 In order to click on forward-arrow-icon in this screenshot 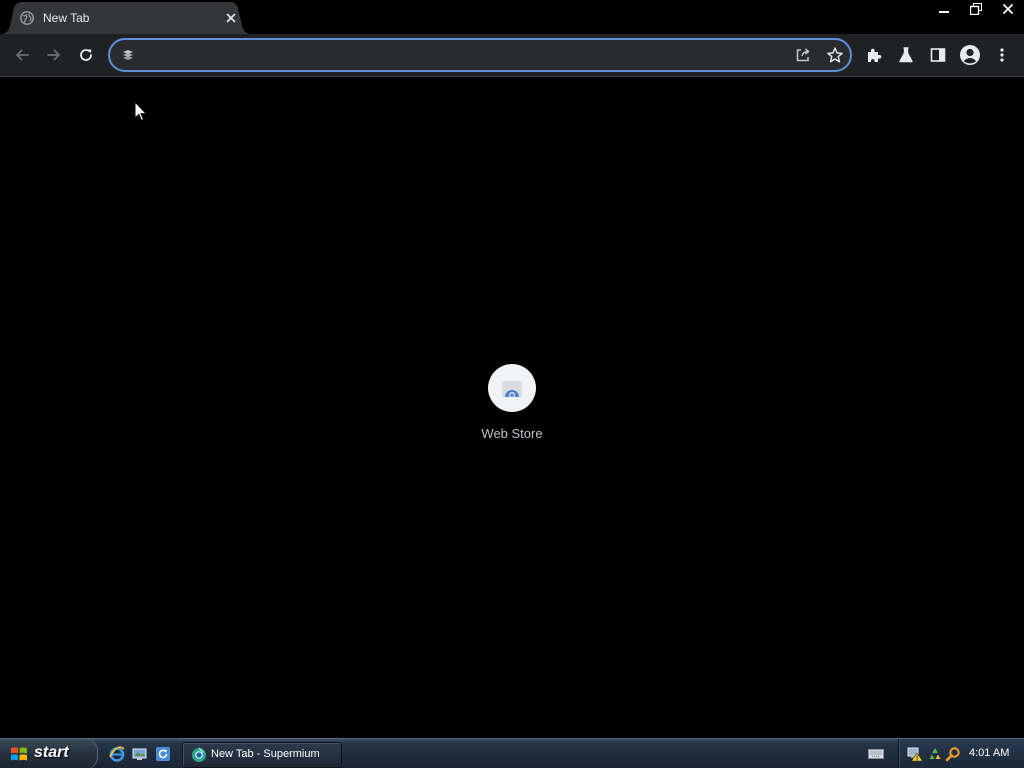, I will do `click(53, 55)`.